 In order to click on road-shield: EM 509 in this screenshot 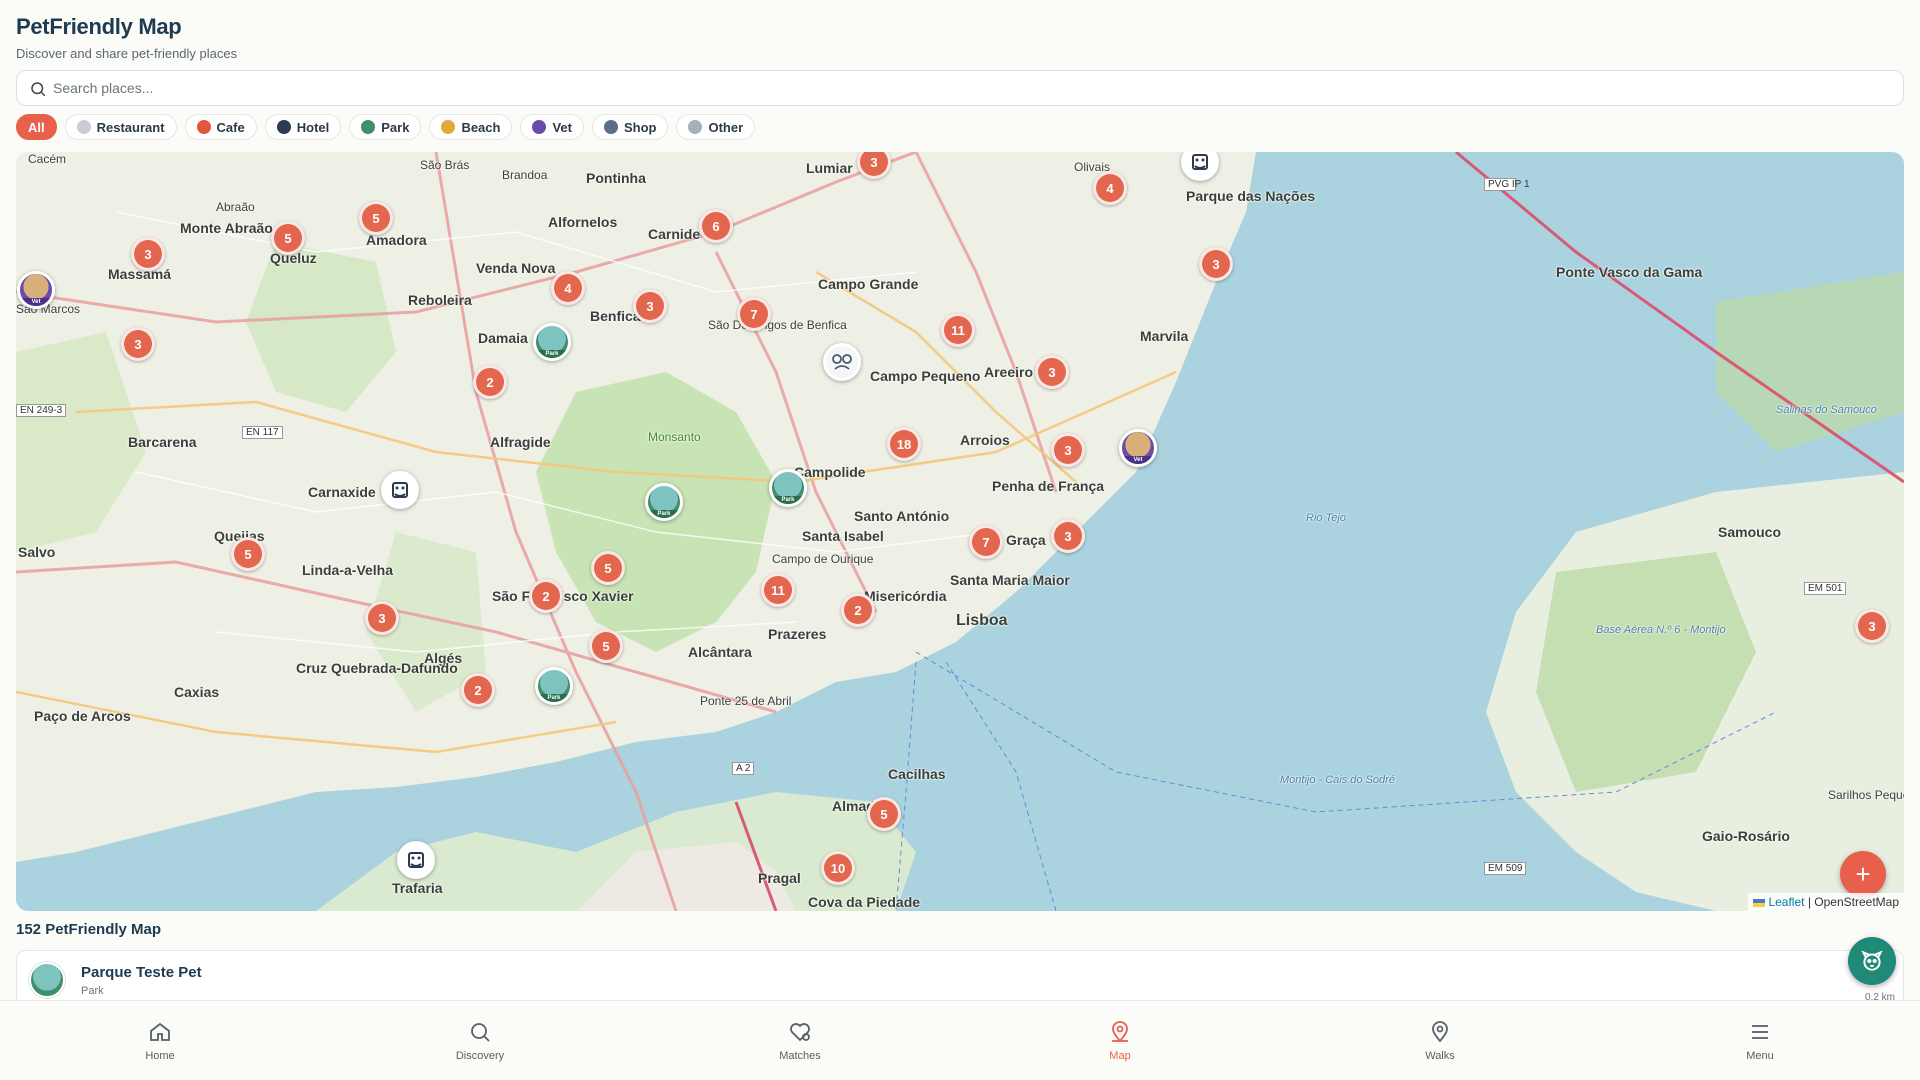, I will do `click(1505, 868)`.